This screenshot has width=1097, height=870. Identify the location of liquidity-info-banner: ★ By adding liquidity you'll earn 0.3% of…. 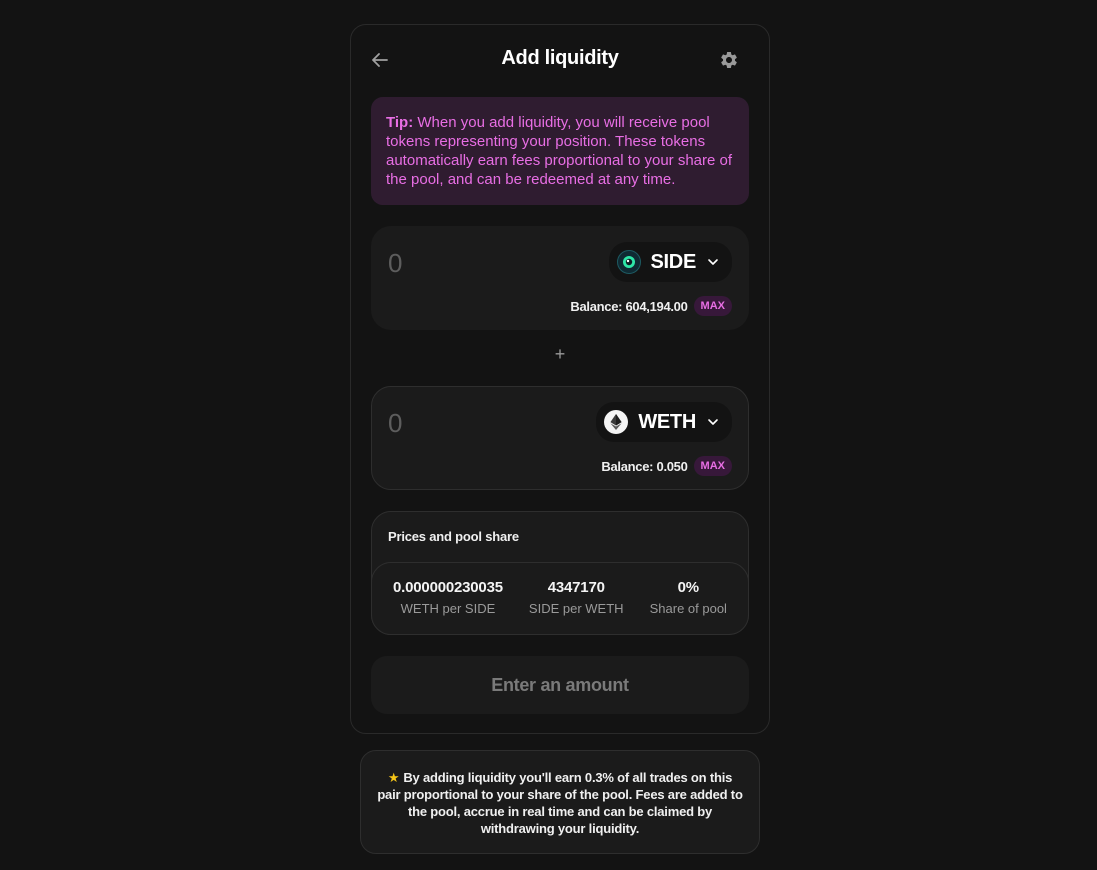
(560, 802).